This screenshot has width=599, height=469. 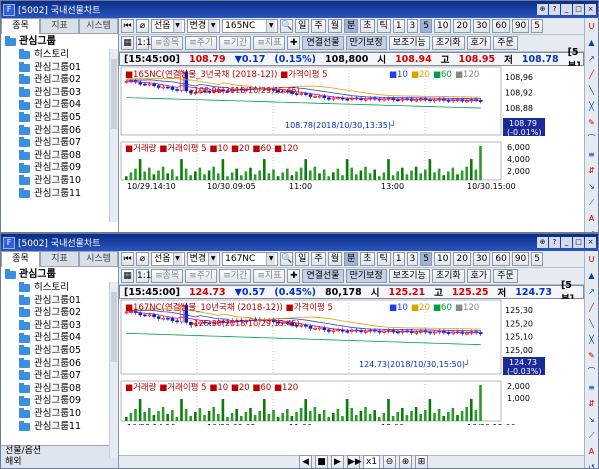 What do you see at coordinates (68, 68) in the screenshot?
I see `group-item: 관심그룹01` at bounding box center [68, 68].